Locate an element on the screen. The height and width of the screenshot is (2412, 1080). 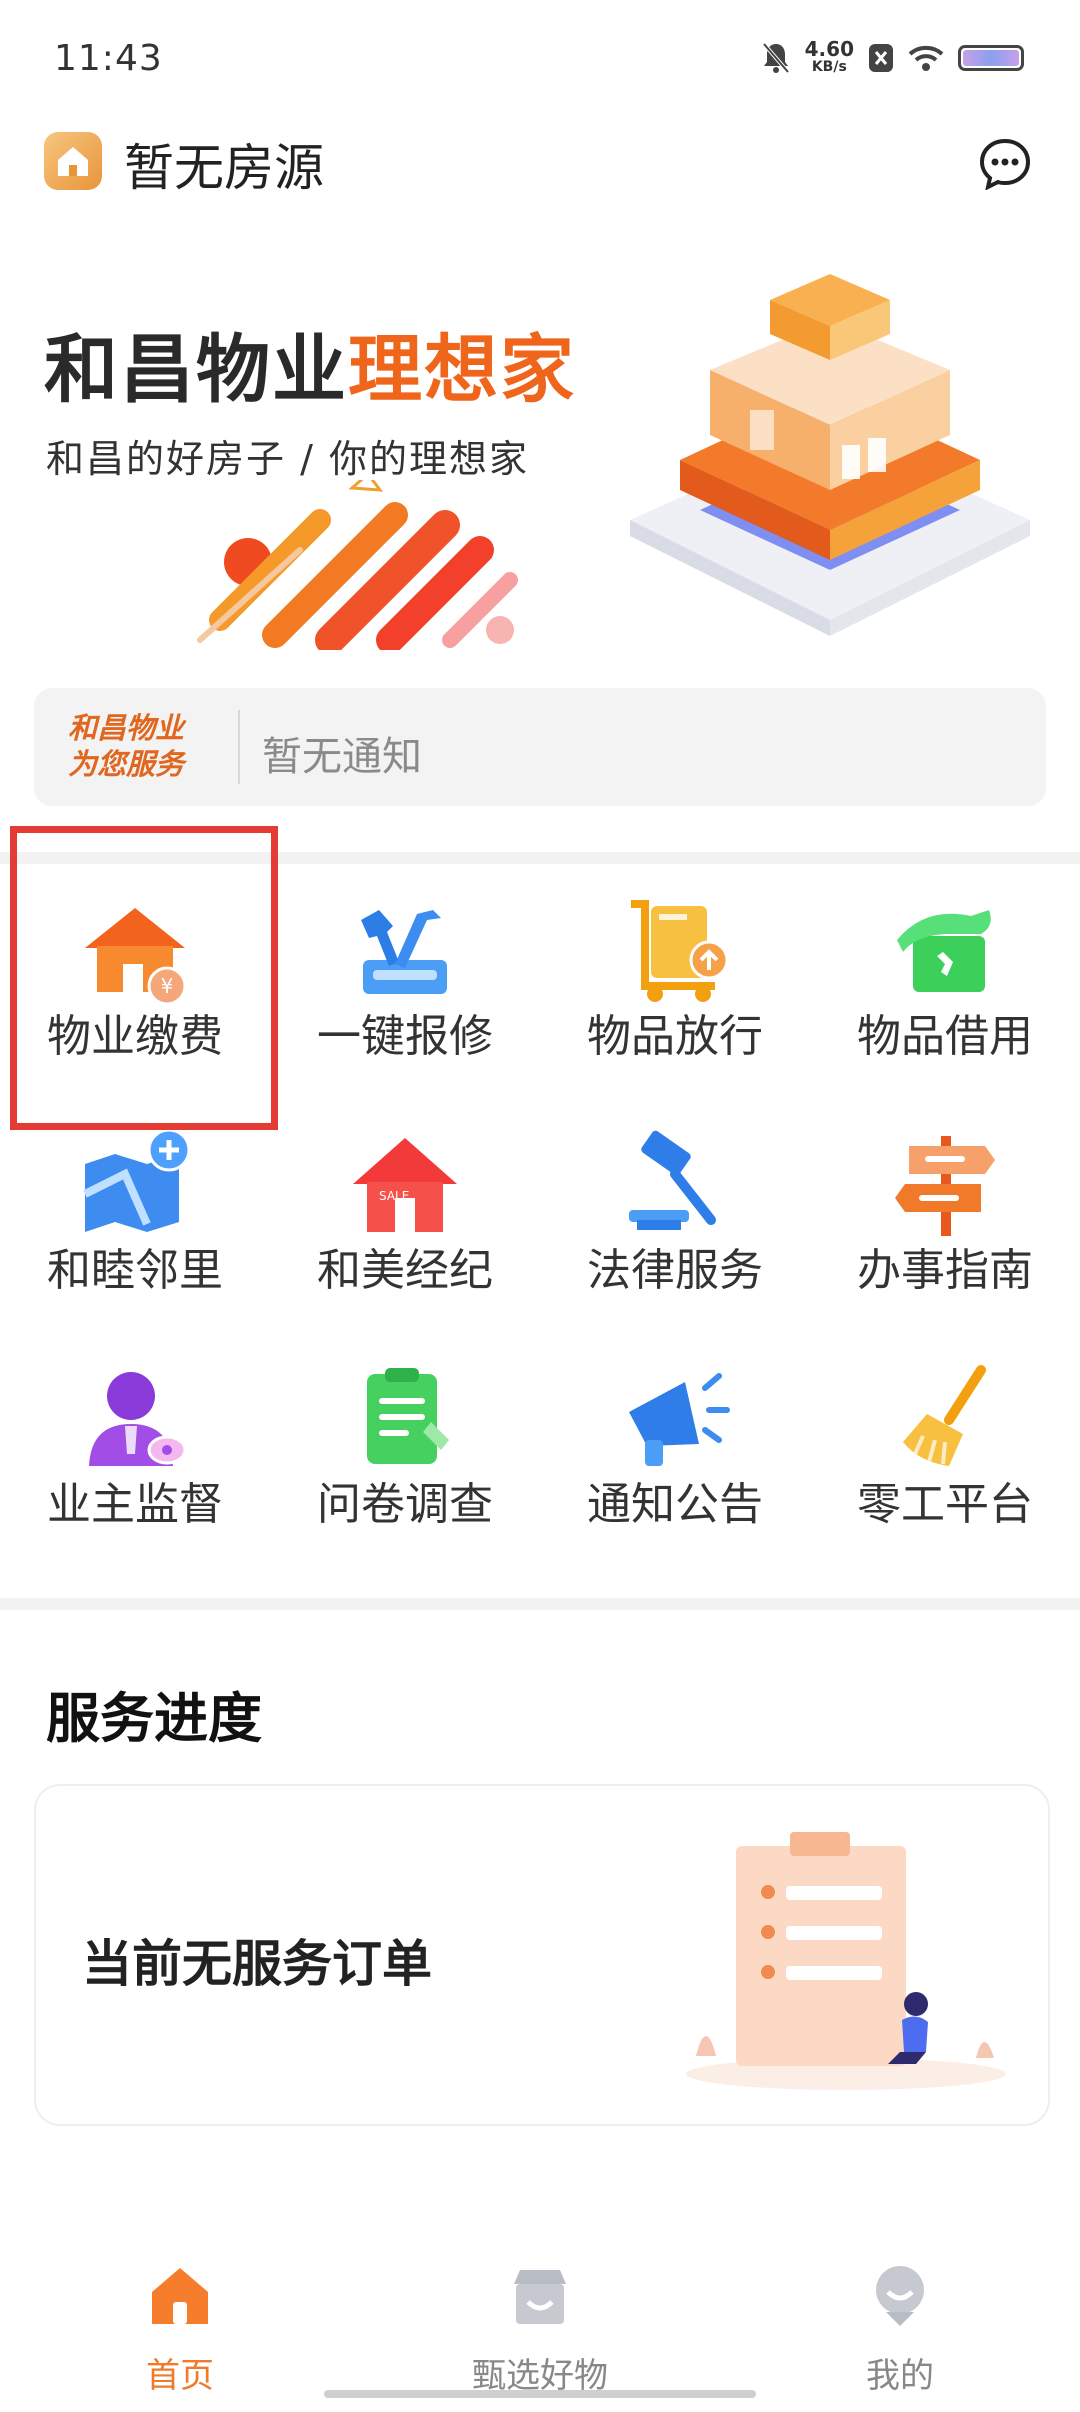
house-source-title: 暂无房源 is located at coordinates (224, 164).